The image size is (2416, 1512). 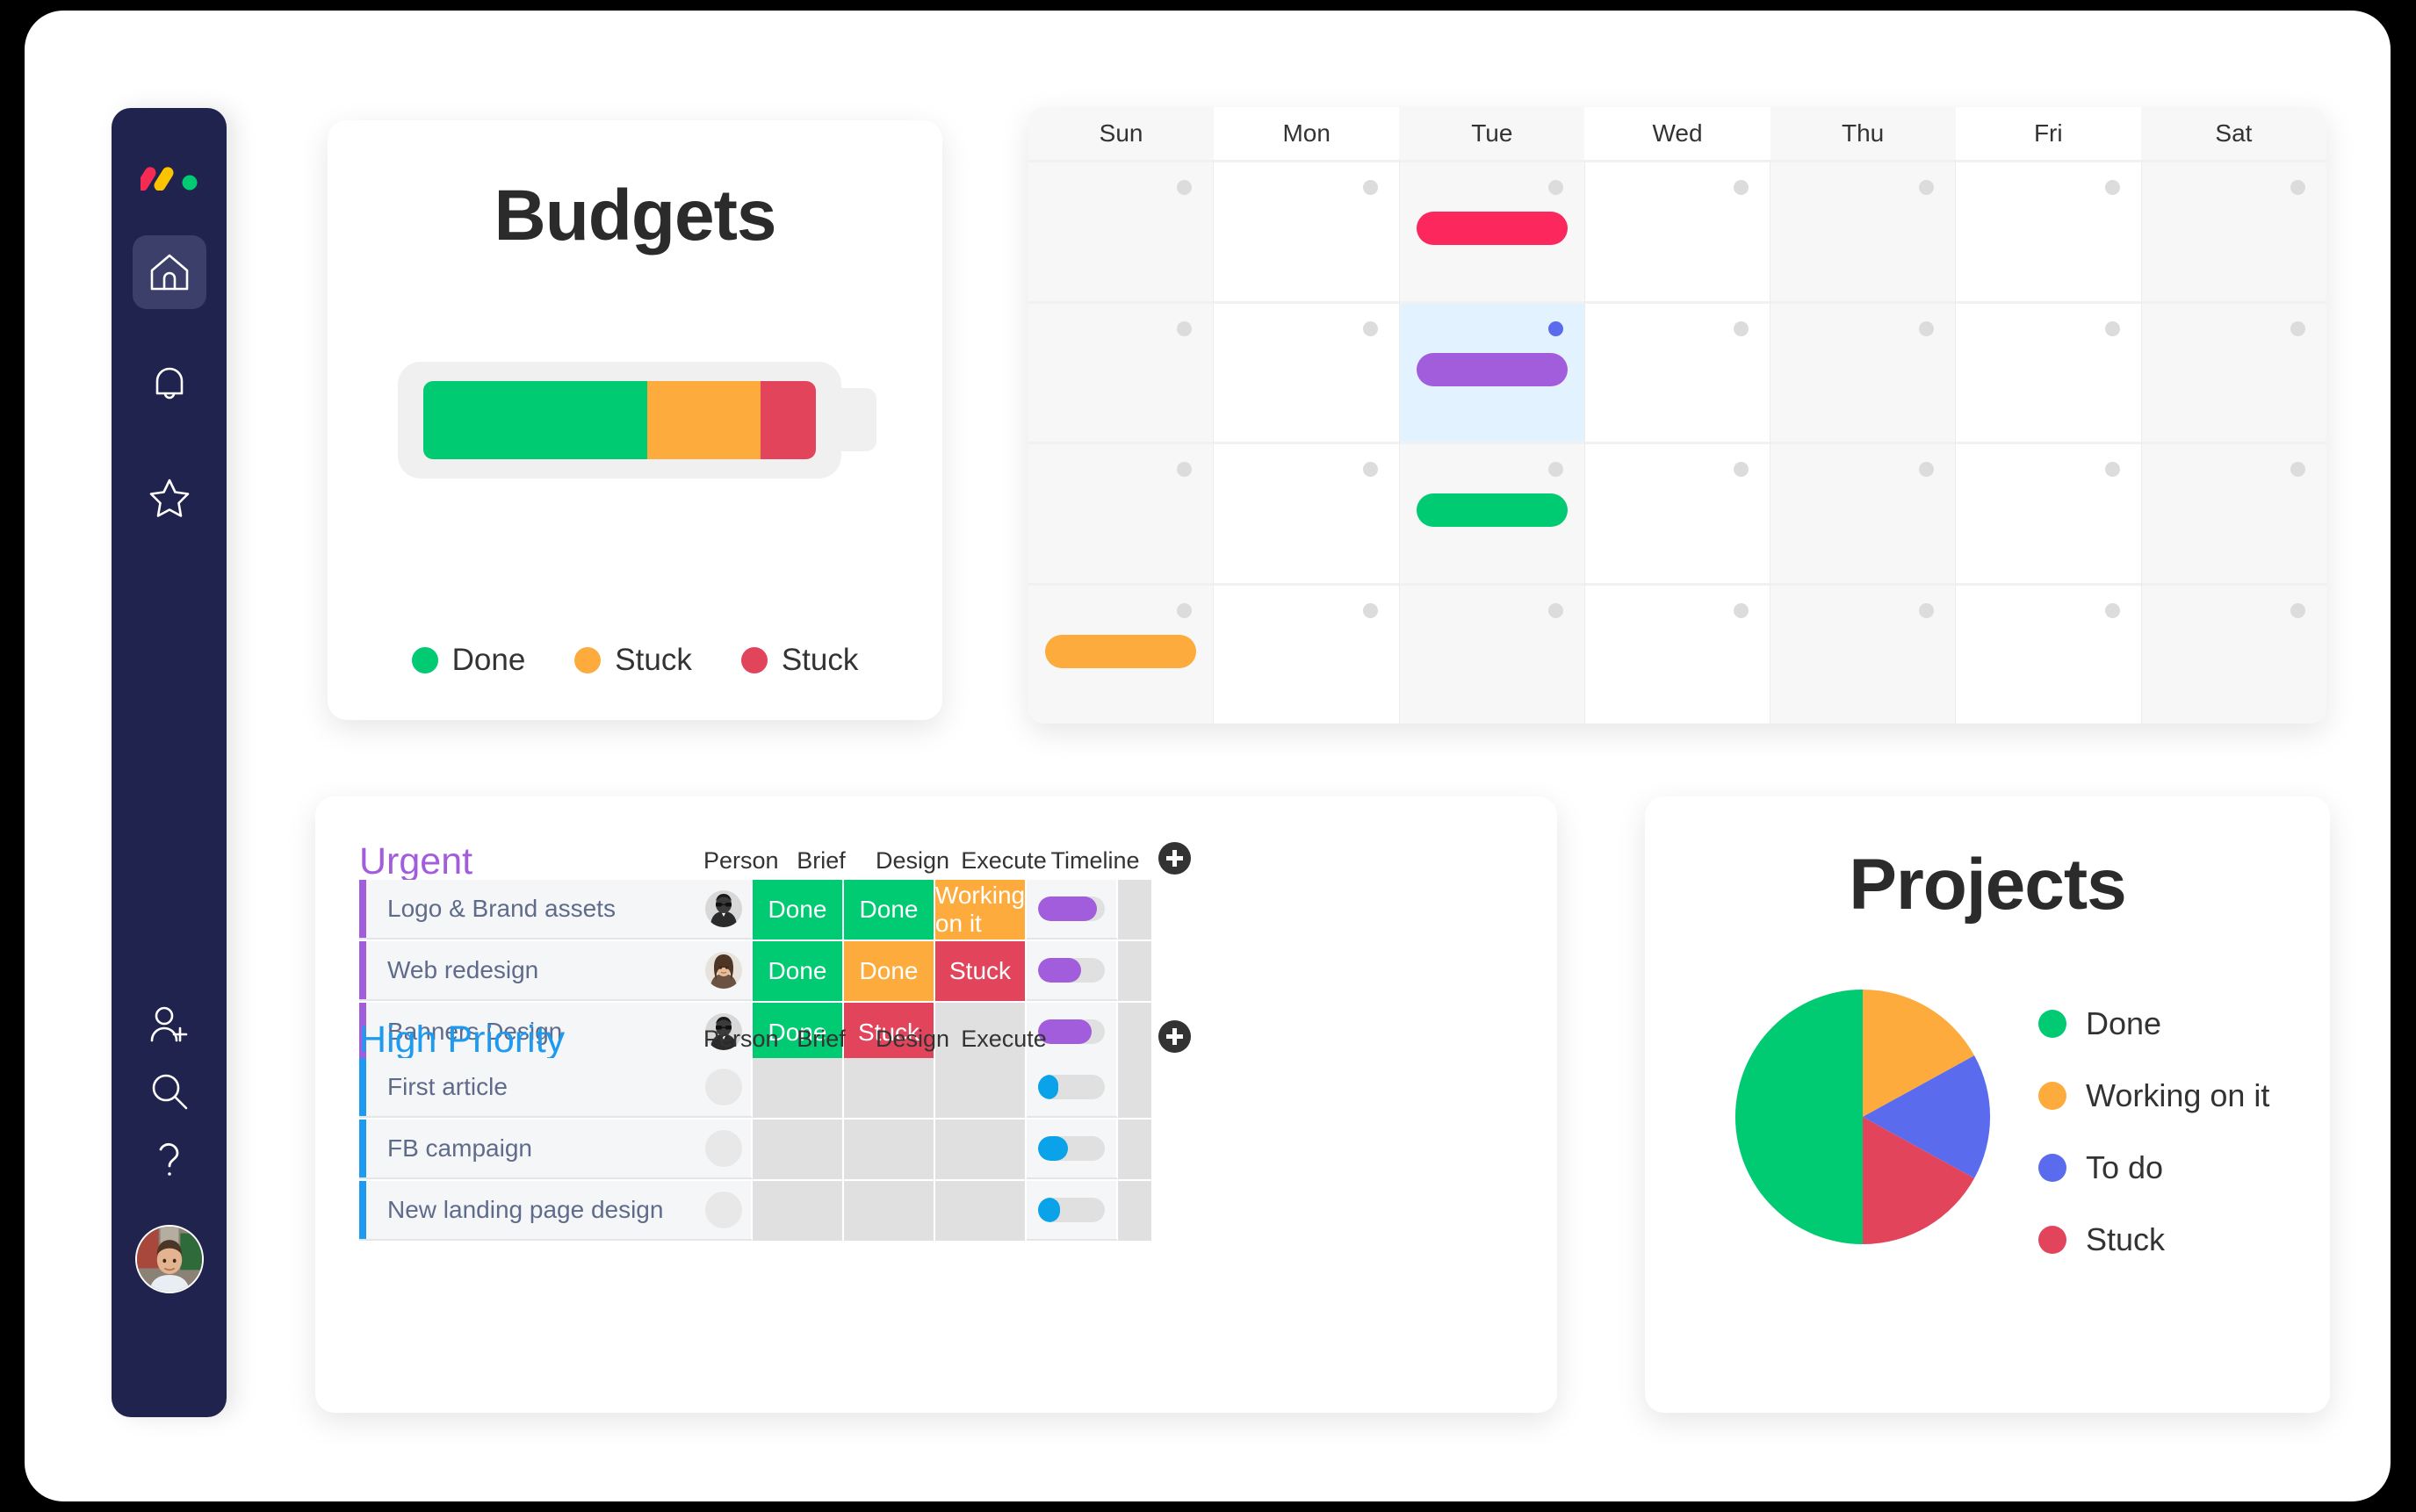 I want to click on avatar-placeholder, so click(x=724, y=1087).